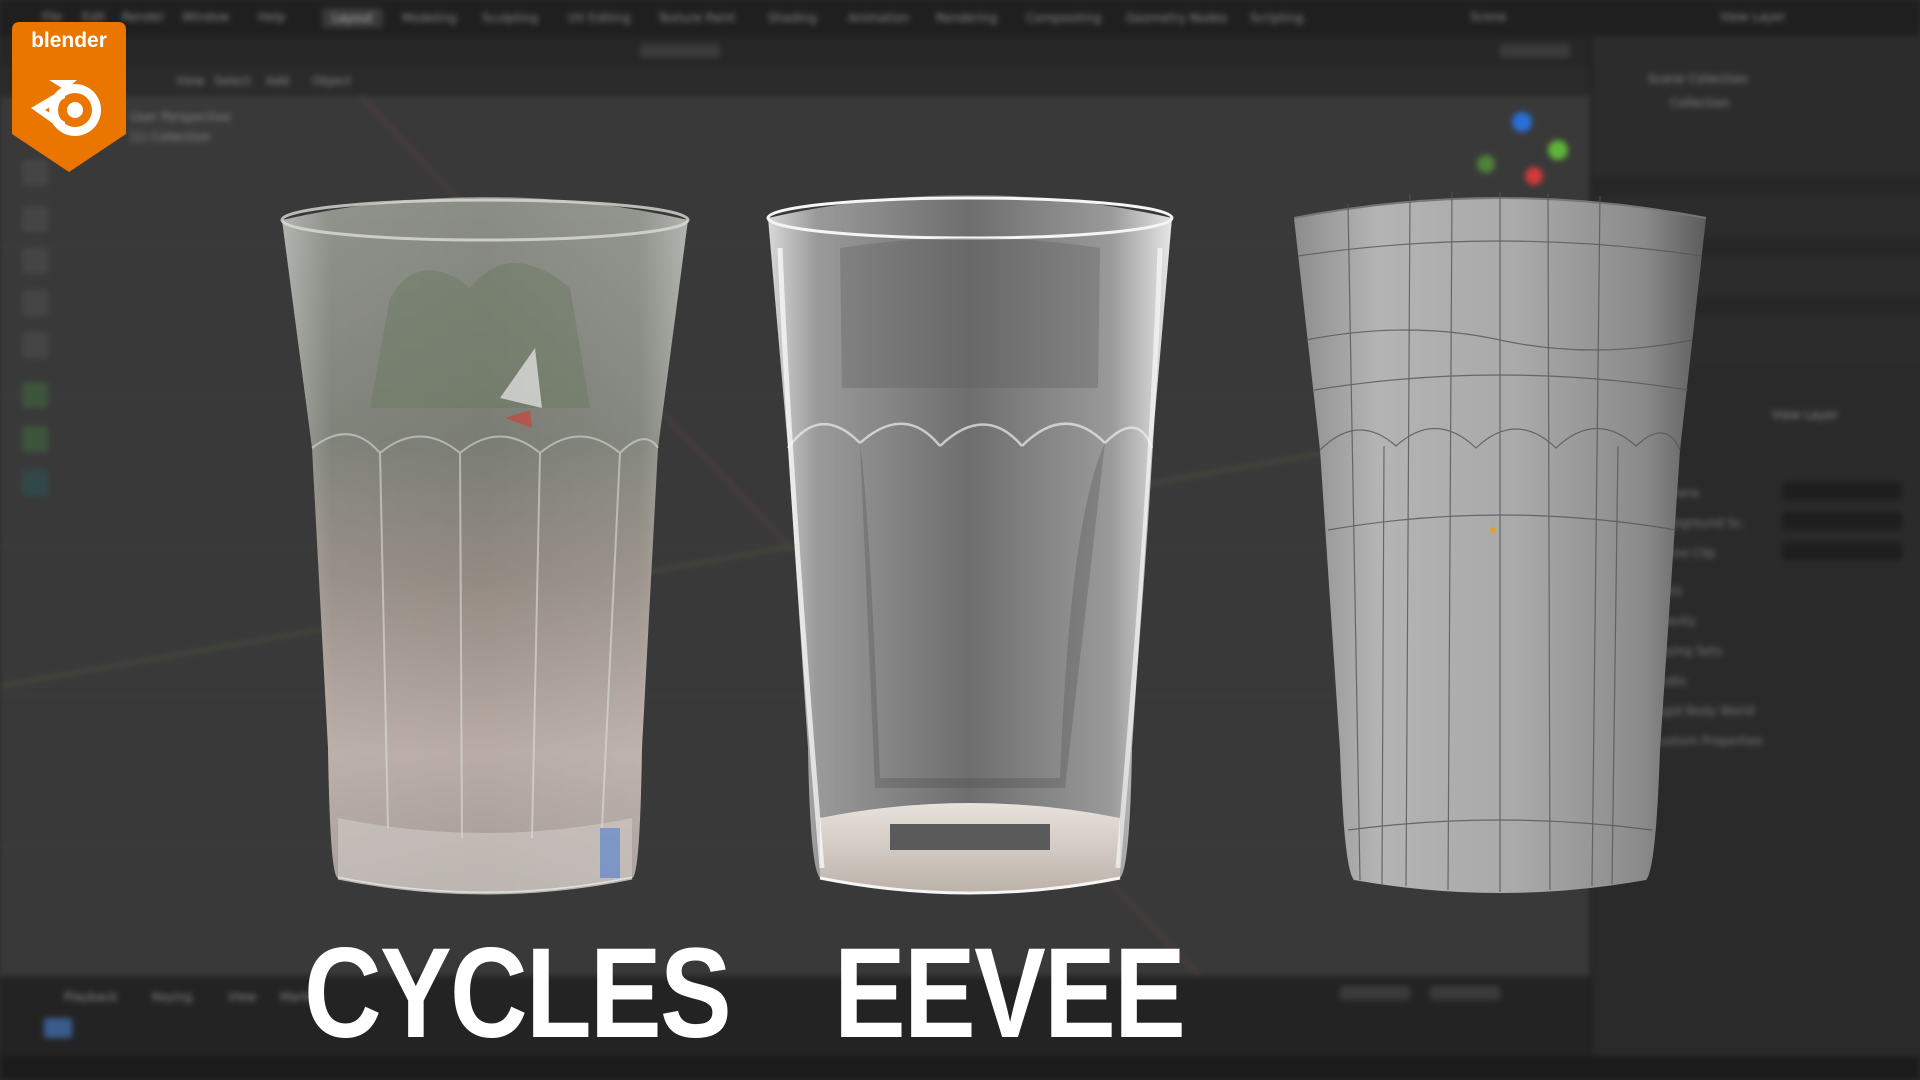  Describe the element at coordinates (1842, 491) in the screenshot. I see `camera-field` at that location.